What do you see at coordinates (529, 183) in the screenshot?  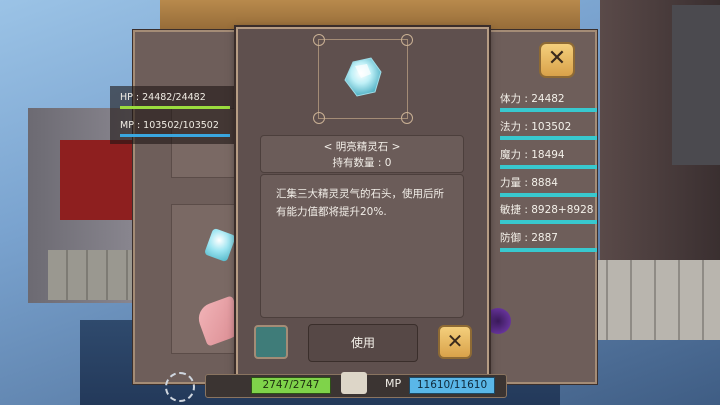 I see `stat-strength: 力量 : 8884` at bounding box center [529, 183].